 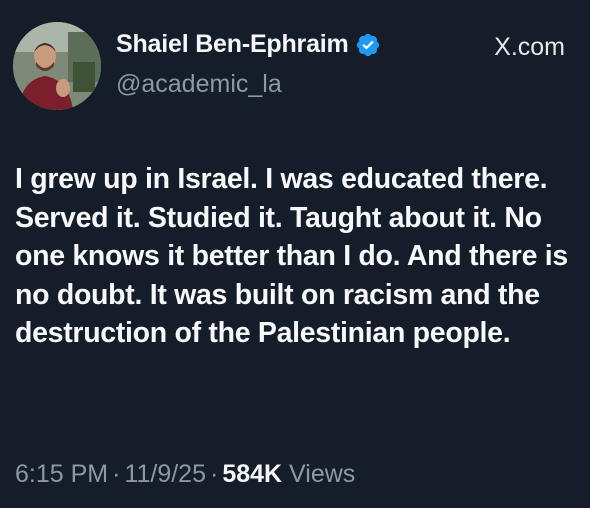 I want to click on post-metadata: 6:15 PM · 11/9/25 · 584K Views, so click(x=185, y=474).